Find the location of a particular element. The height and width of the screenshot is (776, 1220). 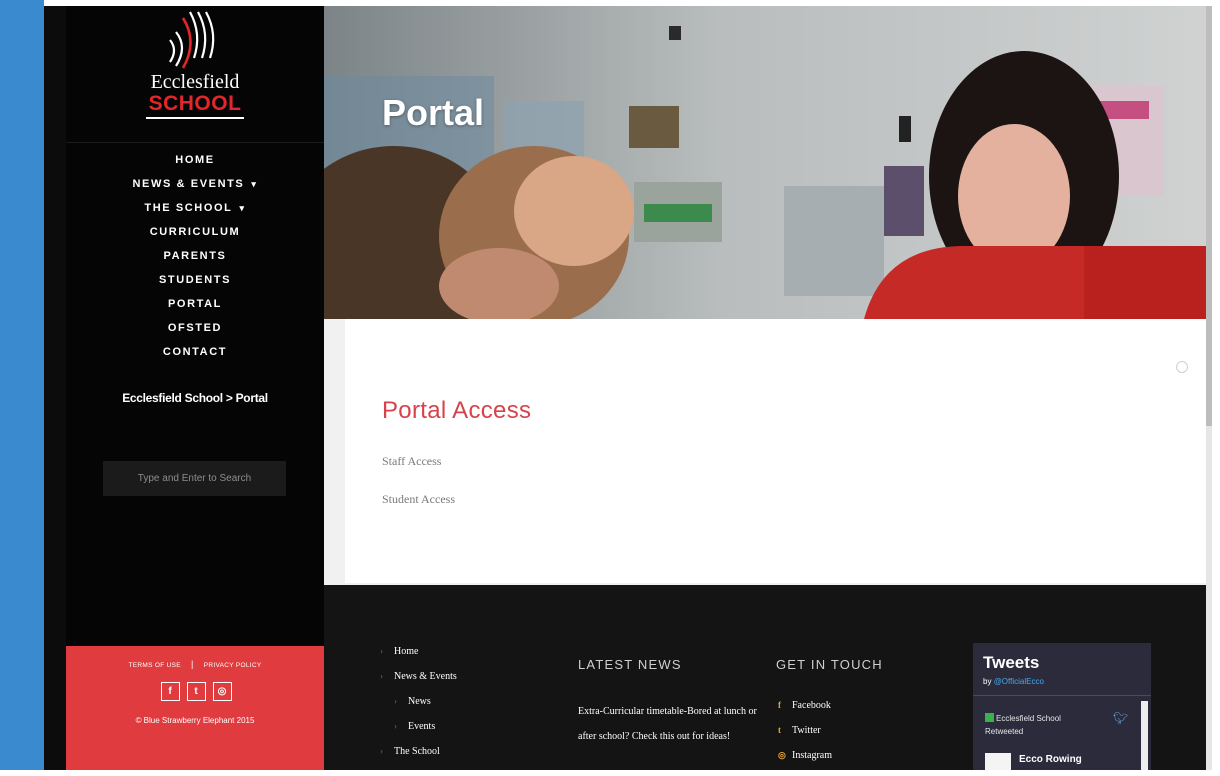

nav-label: PARENTS is located at coordinates (195, 256).